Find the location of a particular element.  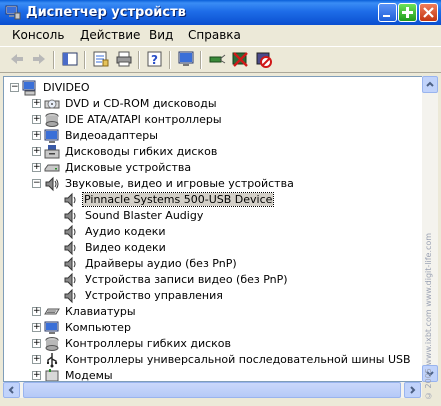

uninstall-device-icon is located at coordinates (240, 59).